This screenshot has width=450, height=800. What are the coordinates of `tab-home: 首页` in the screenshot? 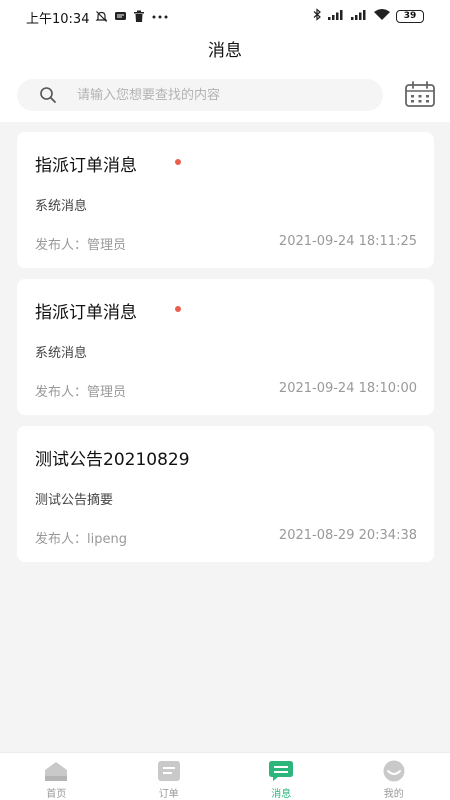 It's located at (56, 776).